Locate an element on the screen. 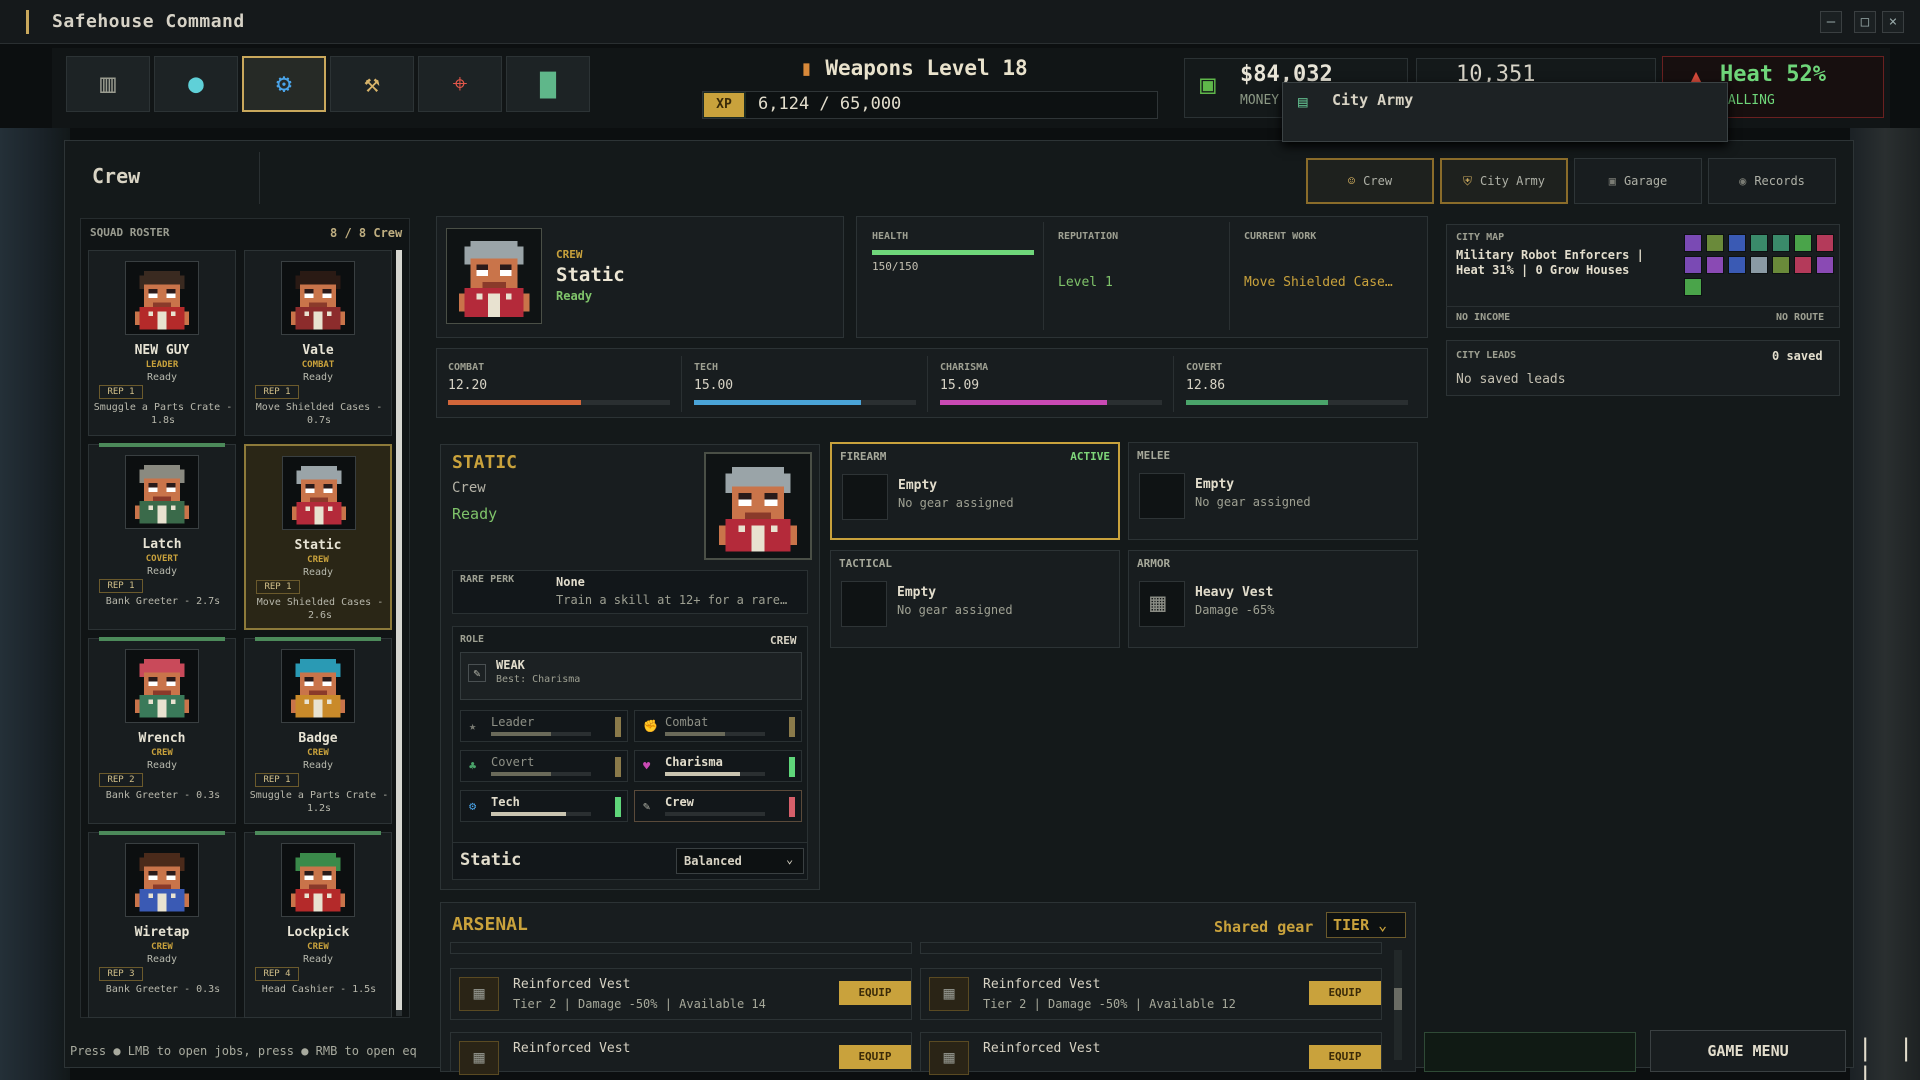 This screenshot has width=1920, height=1080. skill-leader: ★ Leader is located at coordinates (544, 726).